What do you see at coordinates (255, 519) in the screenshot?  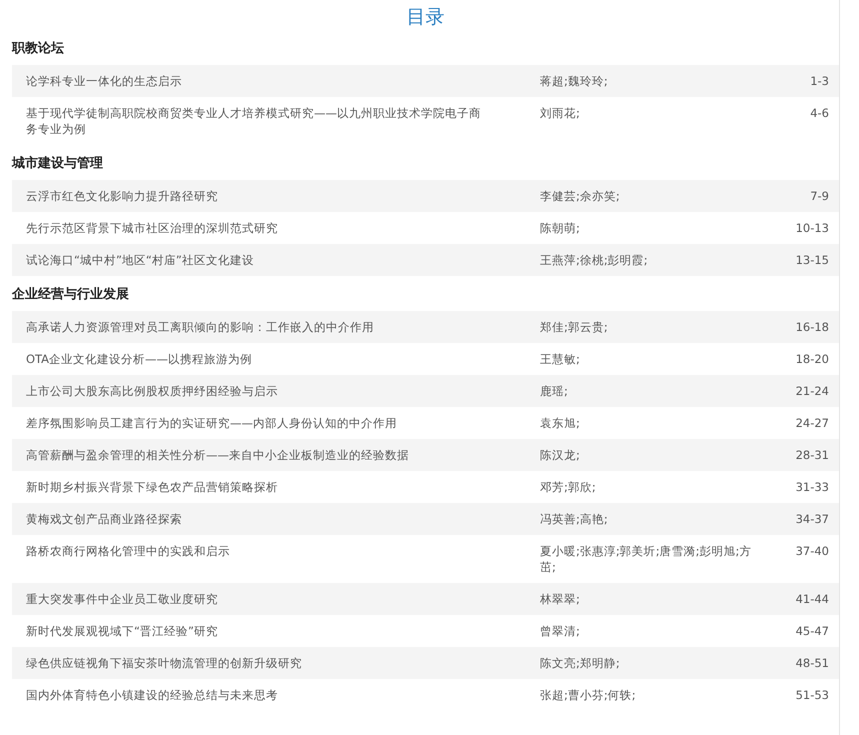 I see `article-title-link: 黄梅戏文创产品商业路径探索` at bounding box center [255, 519].